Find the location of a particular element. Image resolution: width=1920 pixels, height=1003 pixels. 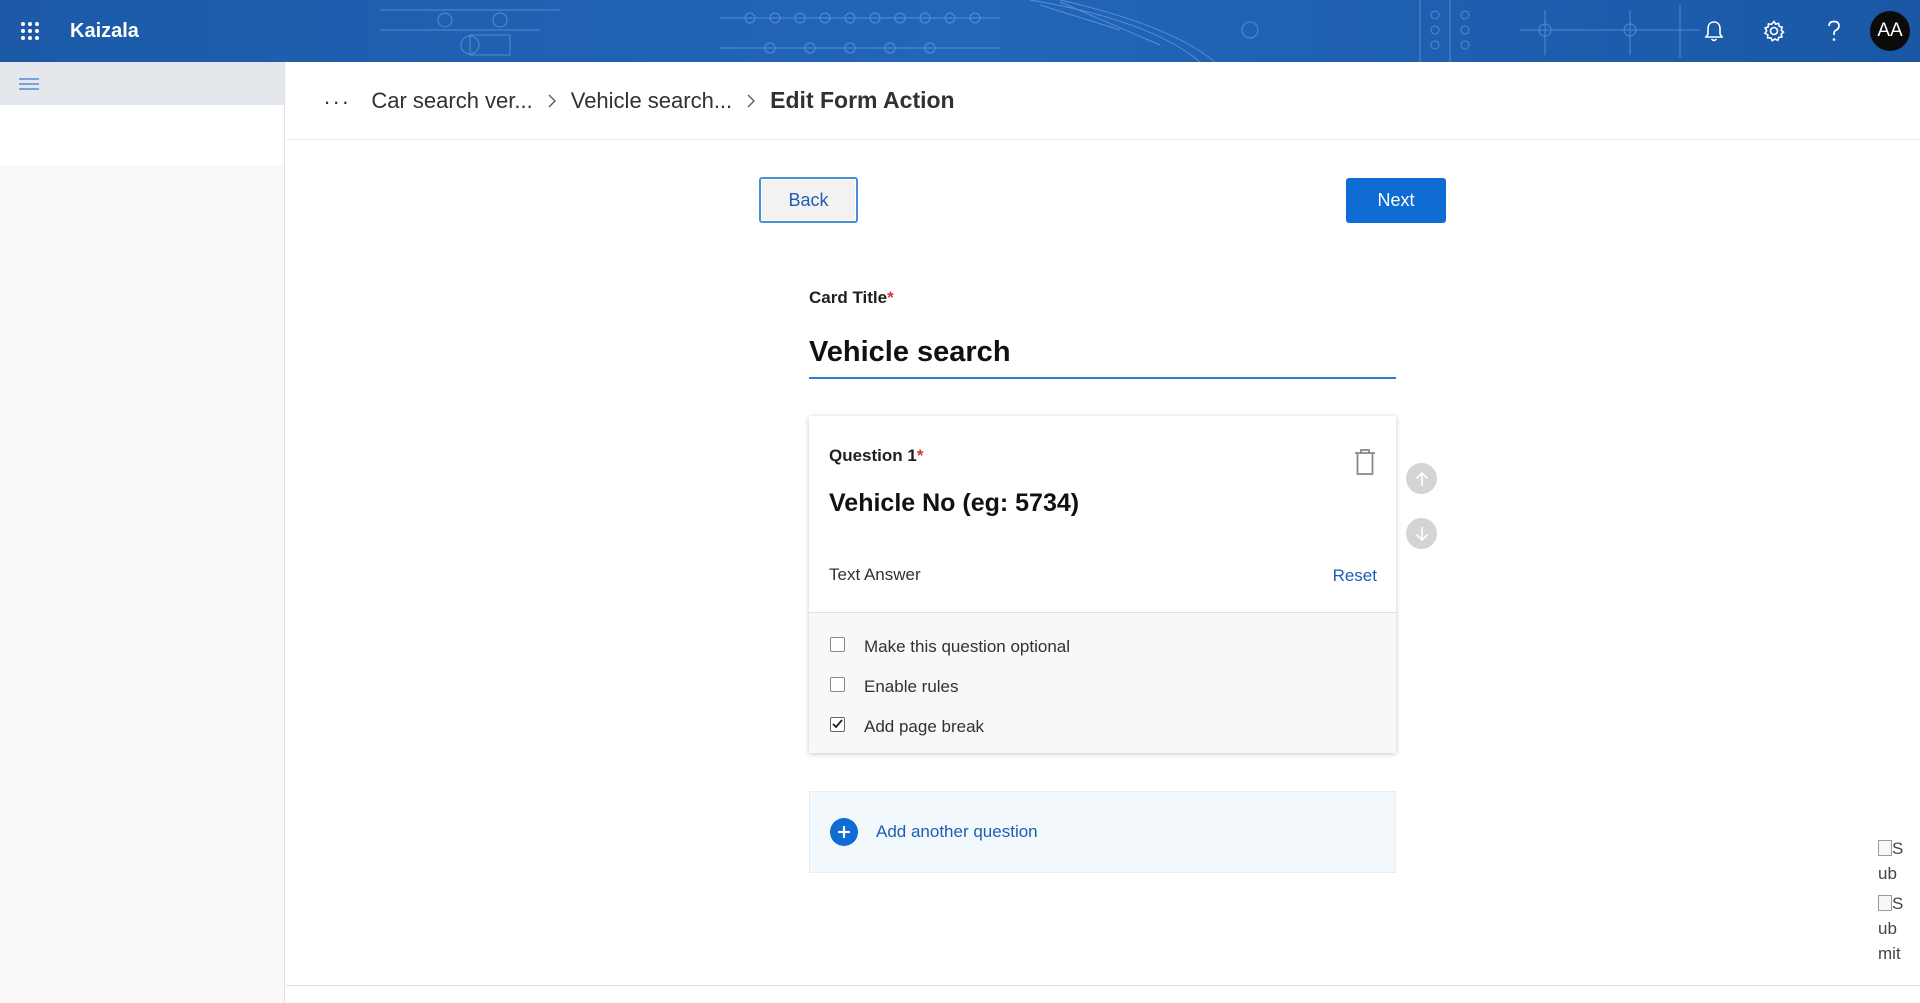

add-question-button: Add another question is located at coordinates (1102, 832).